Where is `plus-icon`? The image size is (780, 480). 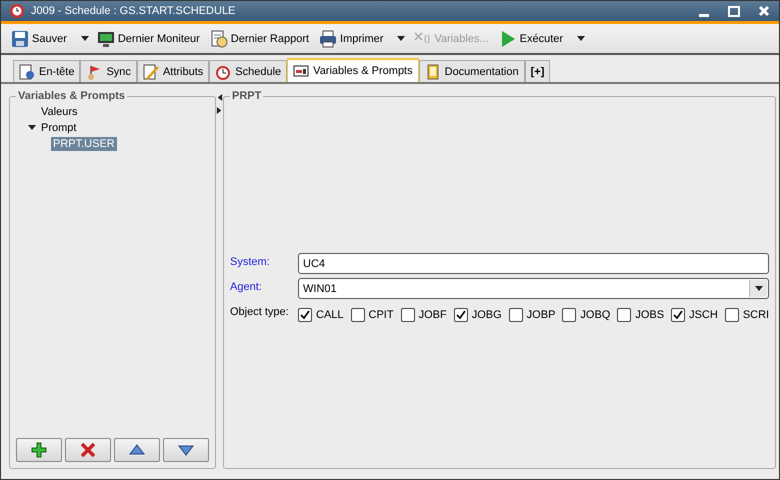
plus-icon is located at coordinates (39, 450).